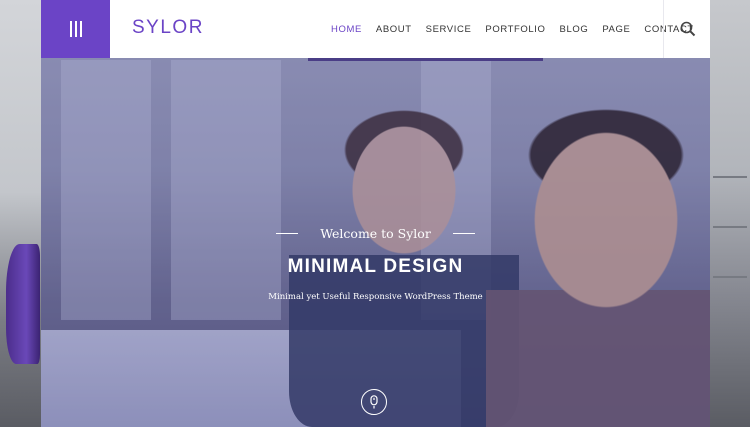 This screenshot has height=427, width=750. Describe the element at coordinates (346, 29) in the screenshot. I see `nav-item-home: HOME` at that location.